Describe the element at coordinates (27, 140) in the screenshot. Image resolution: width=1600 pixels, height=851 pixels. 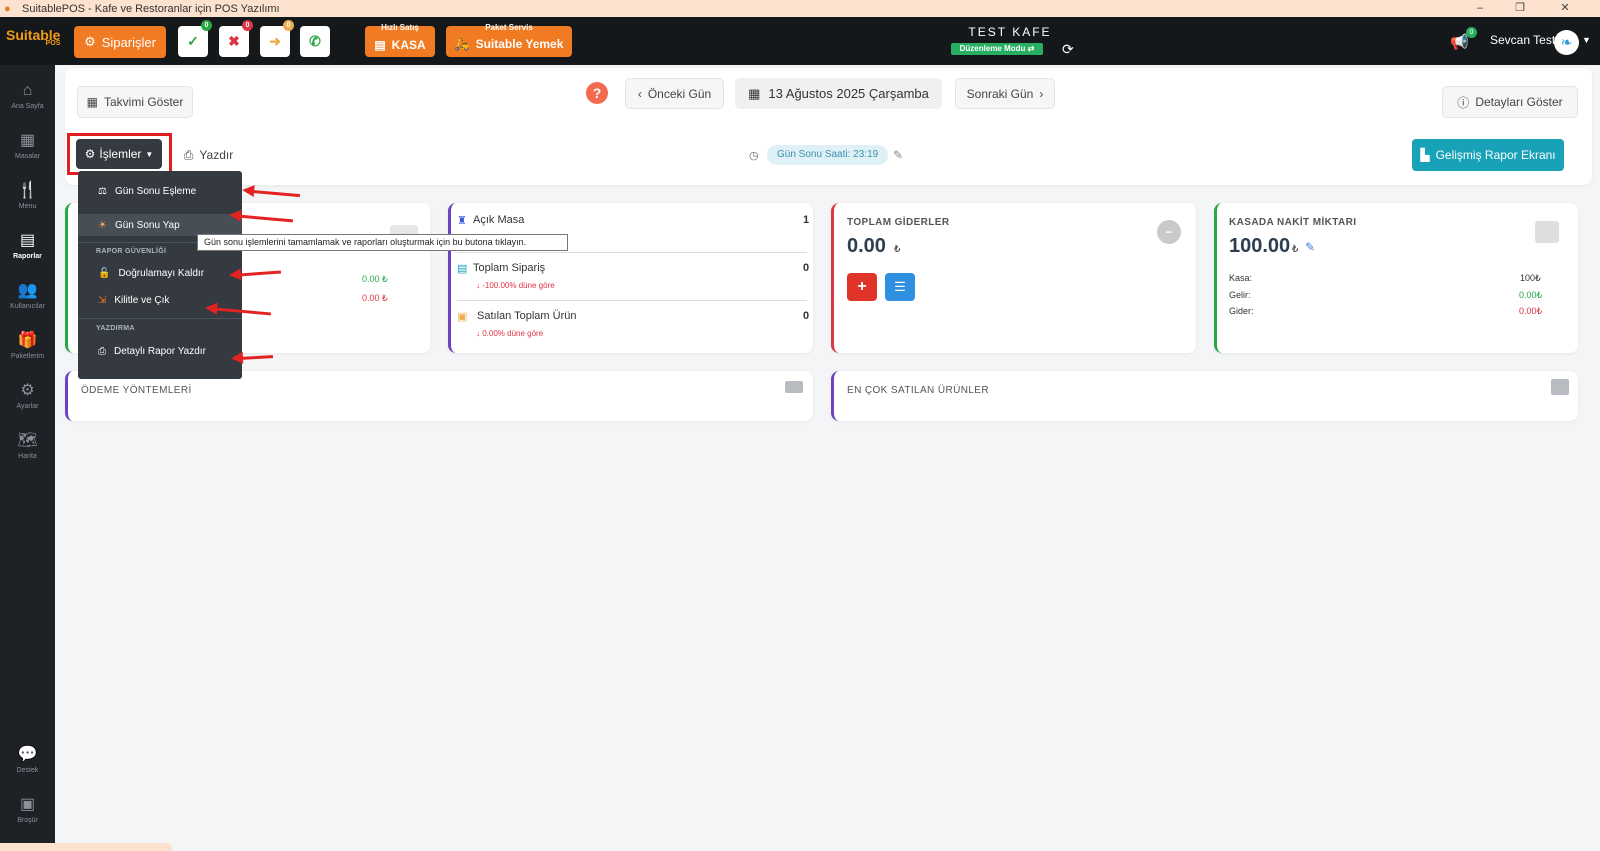
I see `table-icon: ▦` at that location.